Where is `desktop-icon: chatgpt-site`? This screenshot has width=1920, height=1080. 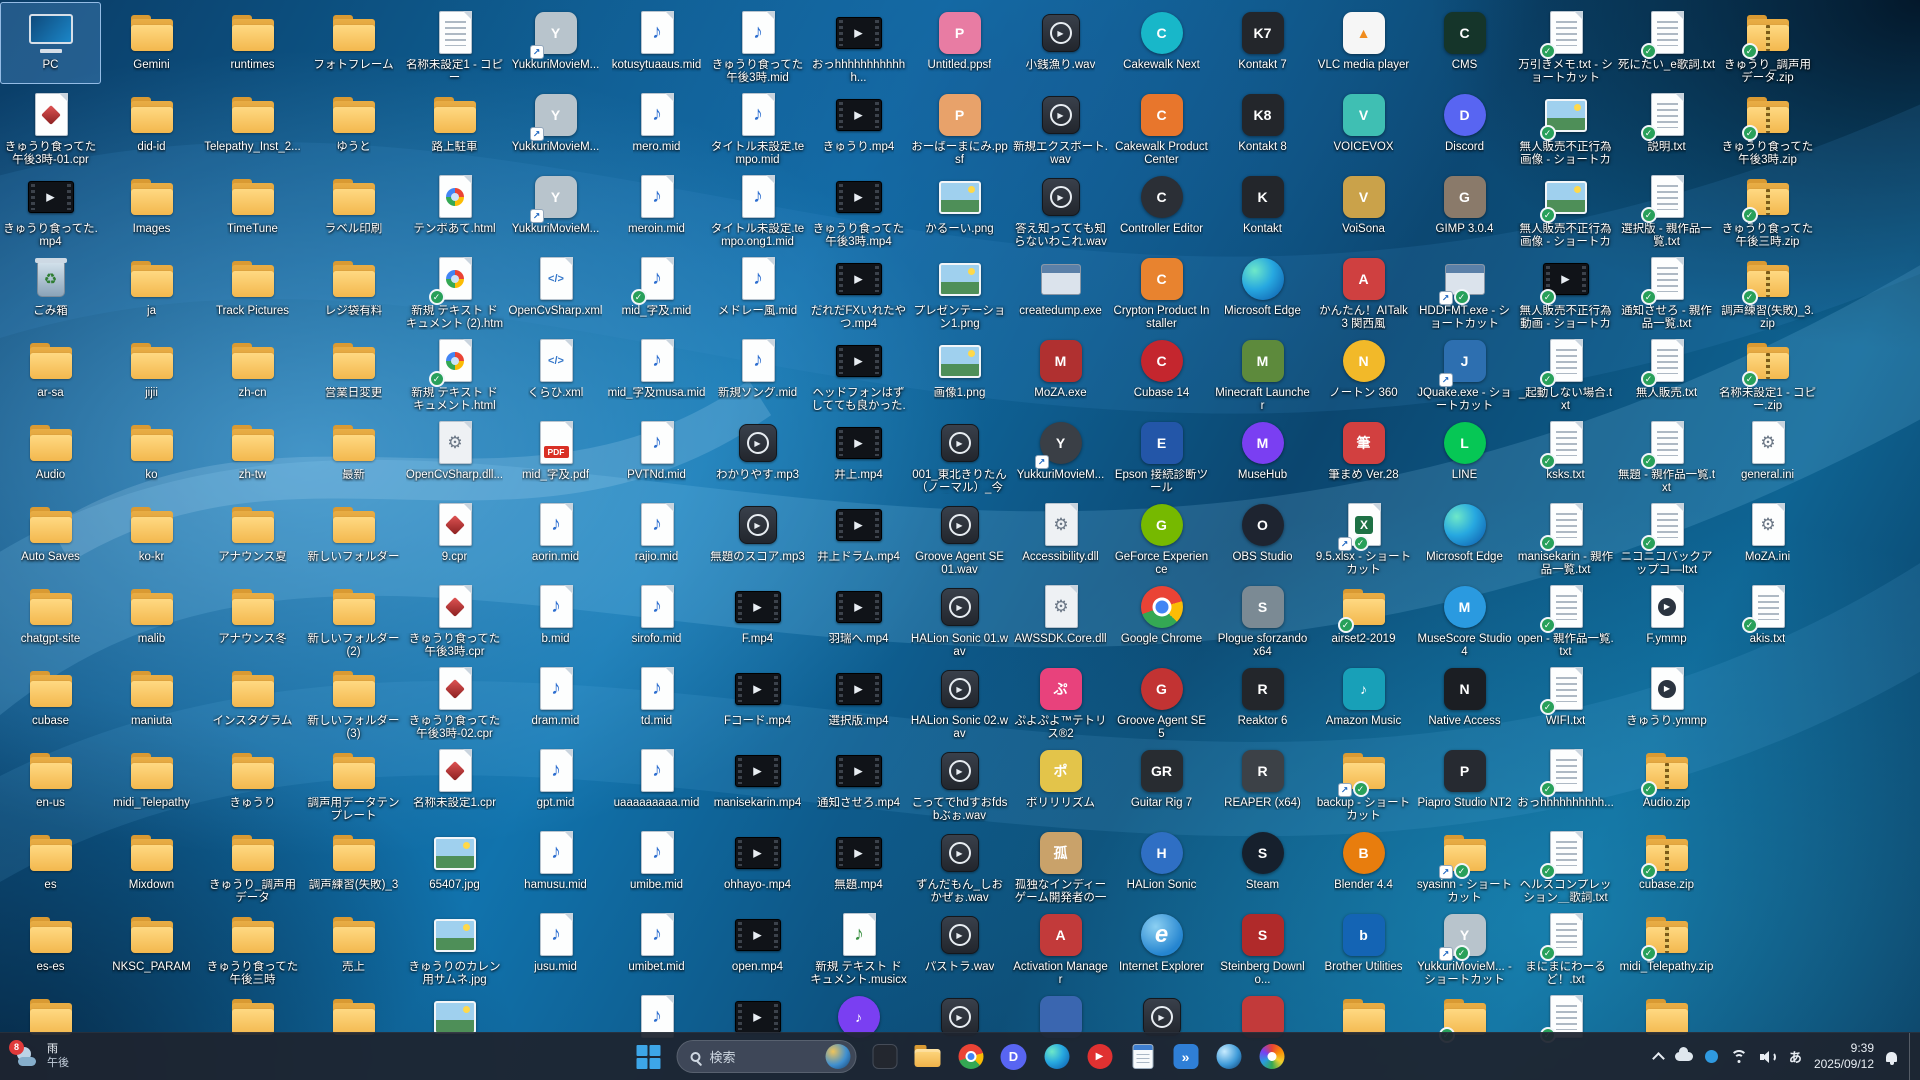
desktop-icon: chatgpt-site is located at coordinates (50, 617).